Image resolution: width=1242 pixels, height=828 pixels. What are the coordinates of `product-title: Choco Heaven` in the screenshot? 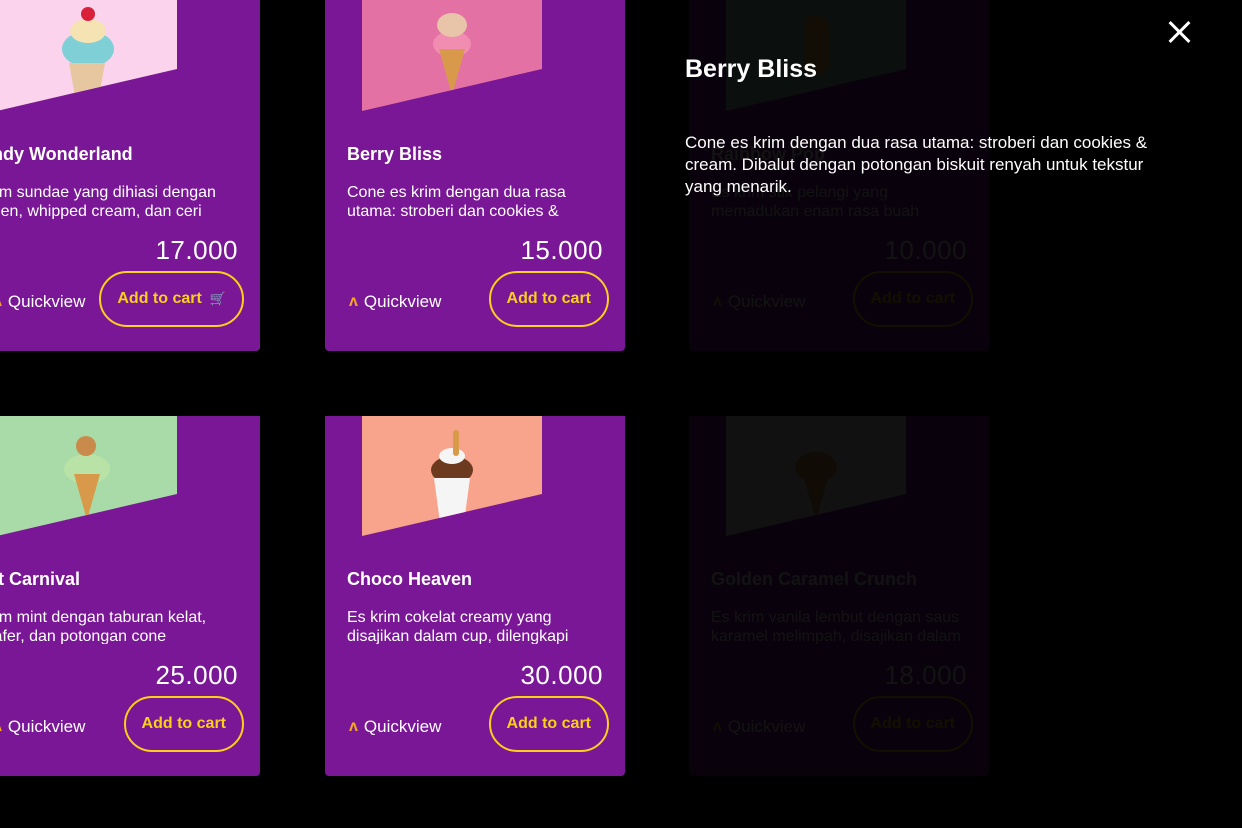 It's located at (410, 579).